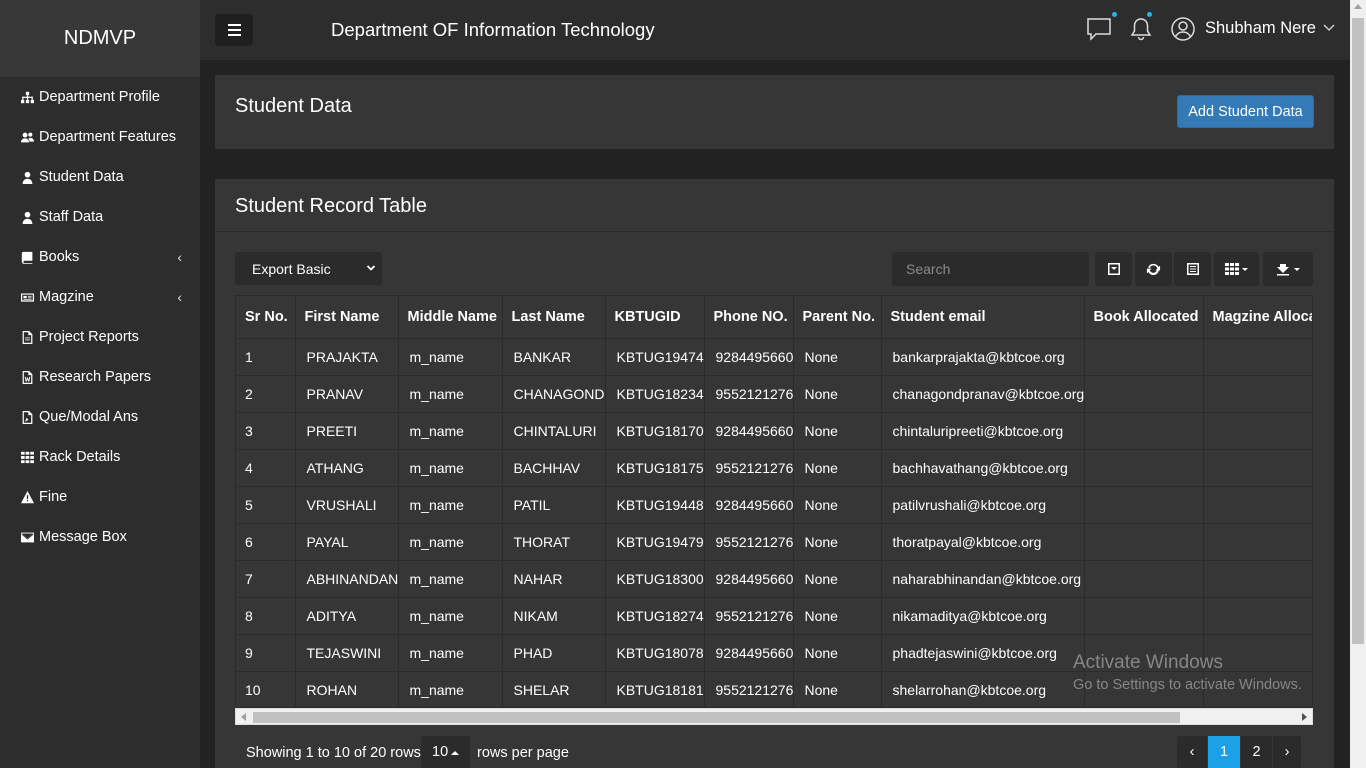 The width and height of the screenshot is (1366, 768). I want to click on activate-windows-watermark: Activate Windows, so click(1148, 662).